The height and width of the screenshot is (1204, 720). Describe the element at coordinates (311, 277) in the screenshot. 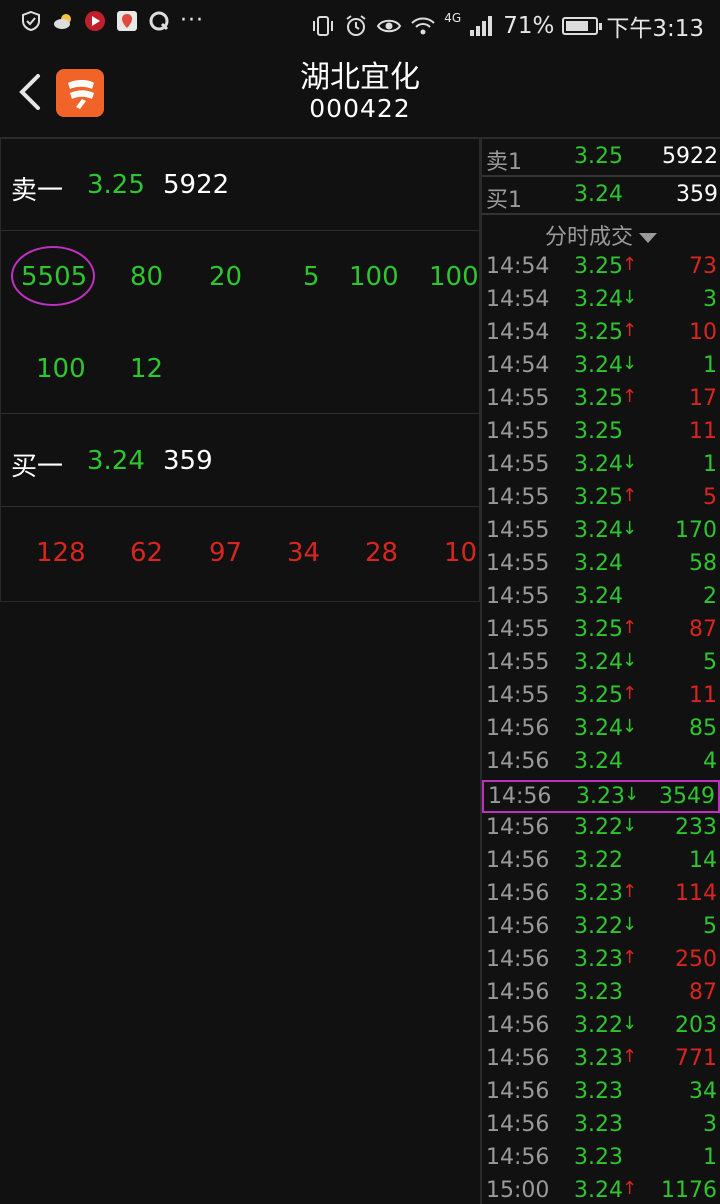

I see `sell-queue-item: 5` at that location.